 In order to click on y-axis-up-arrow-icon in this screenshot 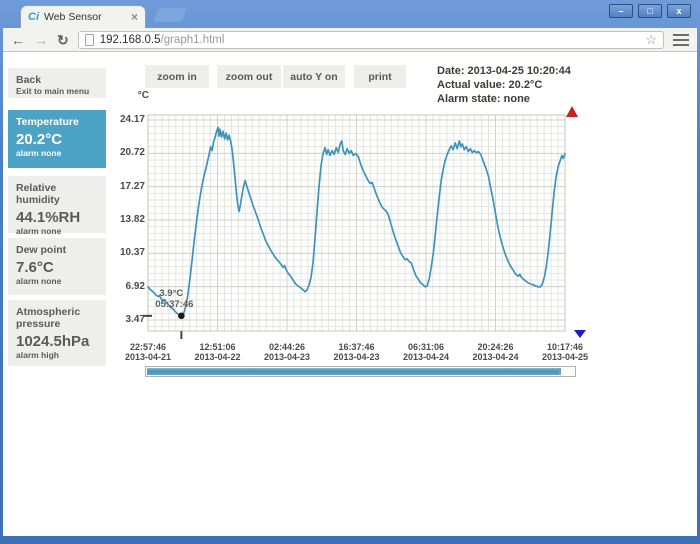, I will do `click(572, 111)`.